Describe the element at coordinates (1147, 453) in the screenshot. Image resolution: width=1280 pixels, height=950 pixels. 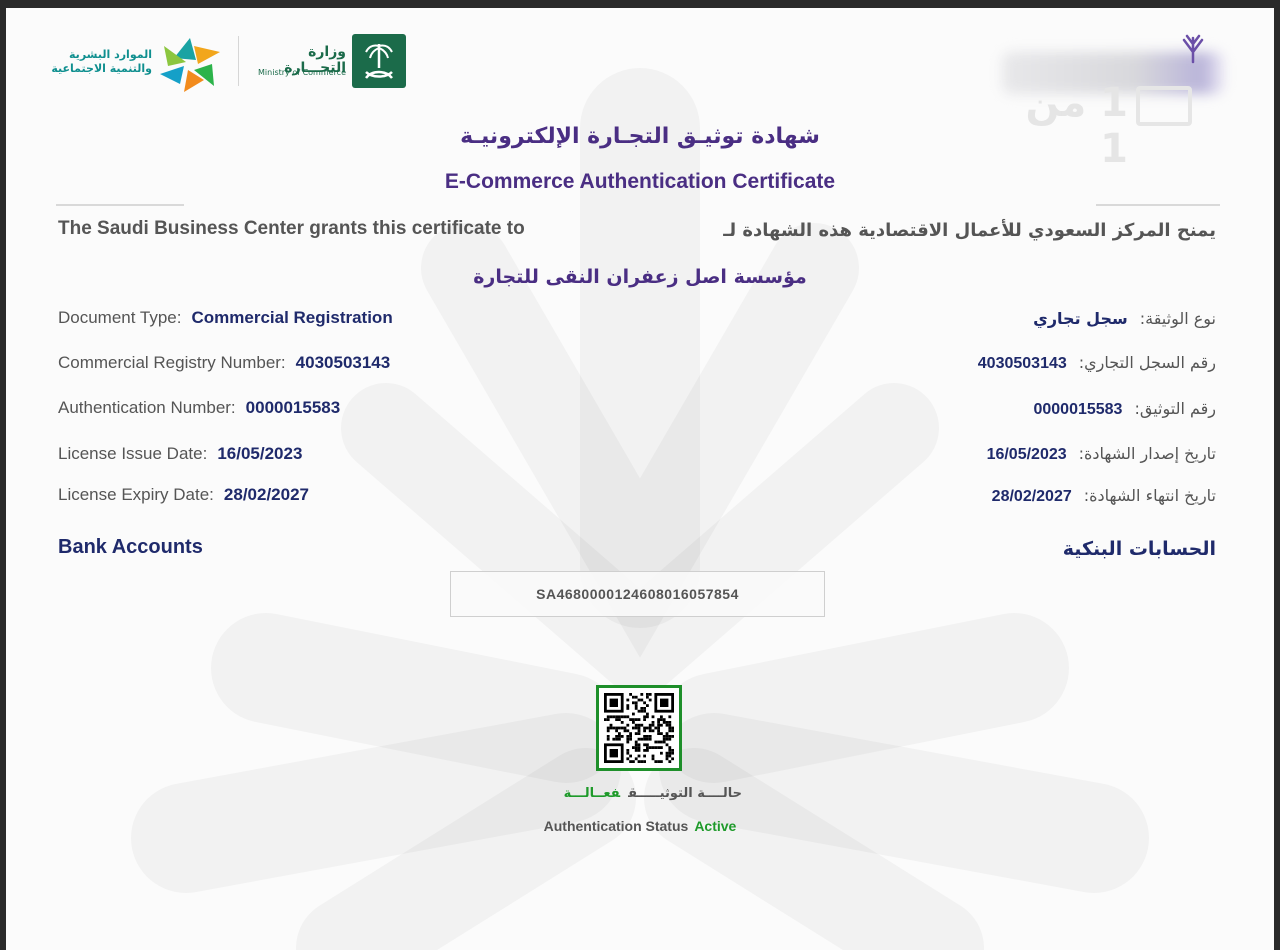
I see `detail-label: تاريخ إصدار الشهادة:` at that location.